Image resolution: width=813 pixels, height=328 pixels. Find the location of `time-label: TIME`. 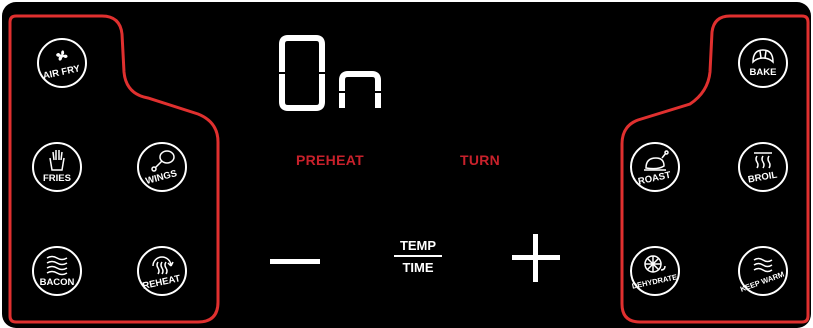

time-label: TIME is located at coordinates (418, 267).